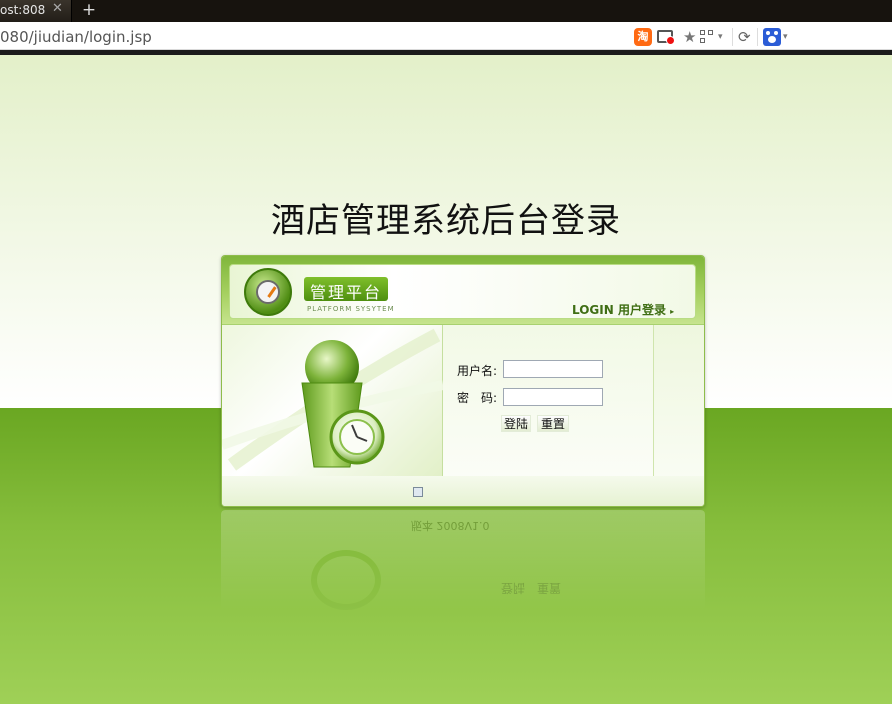 The width and height of the screenshot is (892, 704). I want to click on qr-dropdown-icon: ▾, so click(723, 37).